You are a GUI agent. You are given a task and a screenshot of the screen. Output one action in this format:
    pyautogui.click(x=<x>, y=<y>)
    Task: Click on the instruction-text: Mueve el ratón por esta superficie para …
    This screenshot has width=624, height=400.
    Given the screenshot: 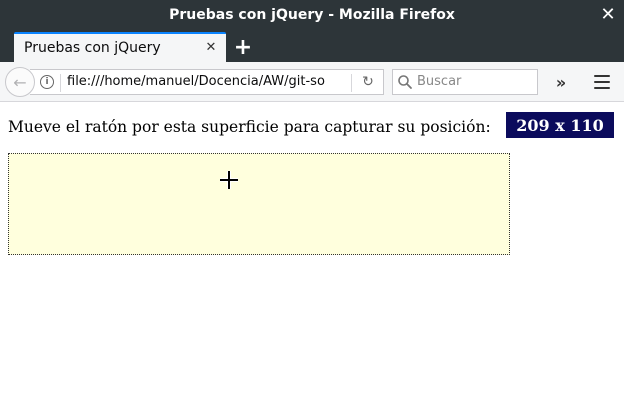 What is the action you would take?
    pyautogui.click(x=249, y=127)
    